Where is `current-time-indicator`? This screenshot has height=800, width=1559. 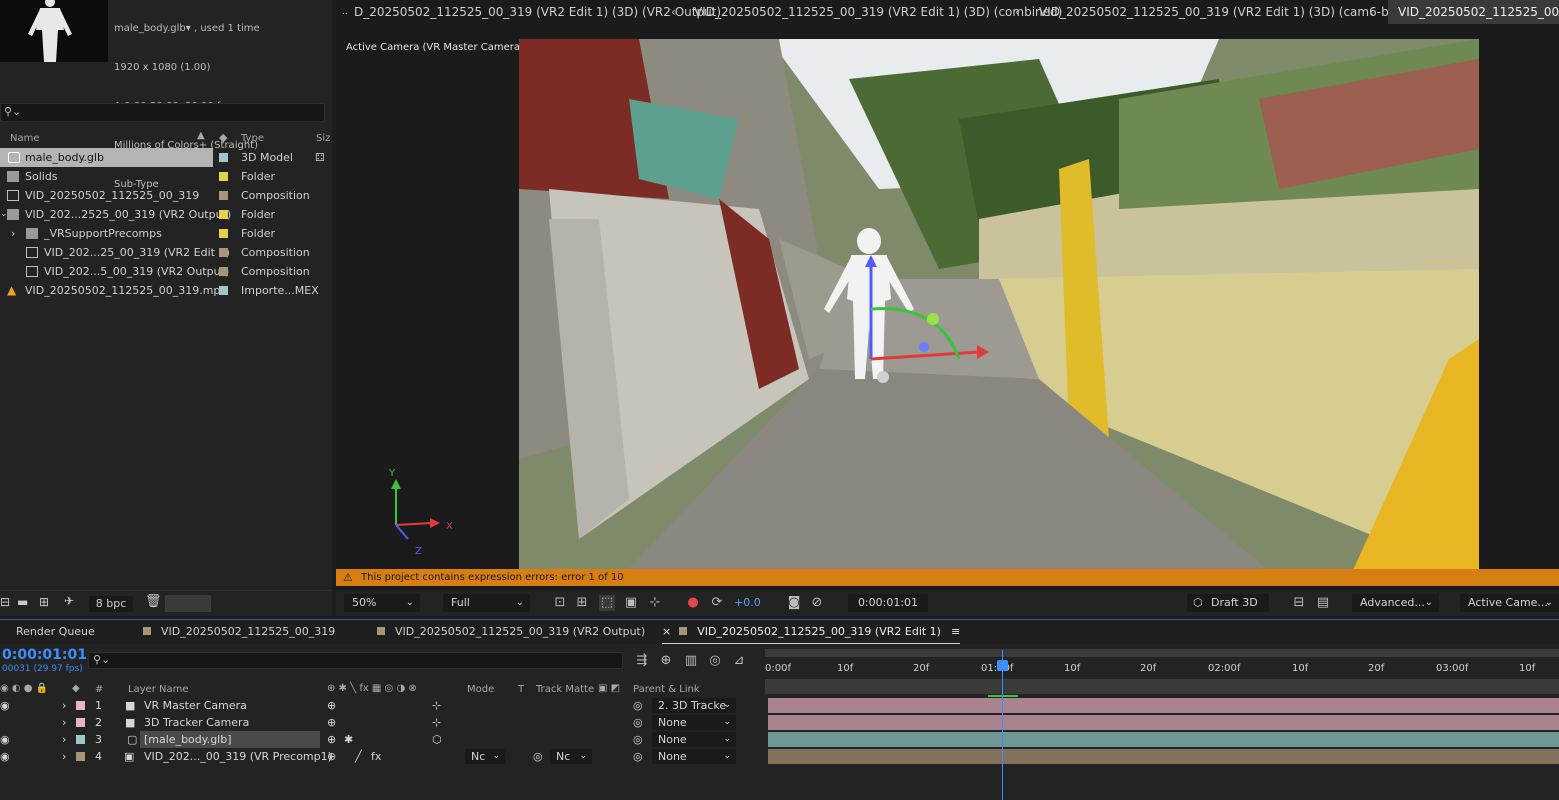
current-time-indicator is located at coordinates (1002, 725).